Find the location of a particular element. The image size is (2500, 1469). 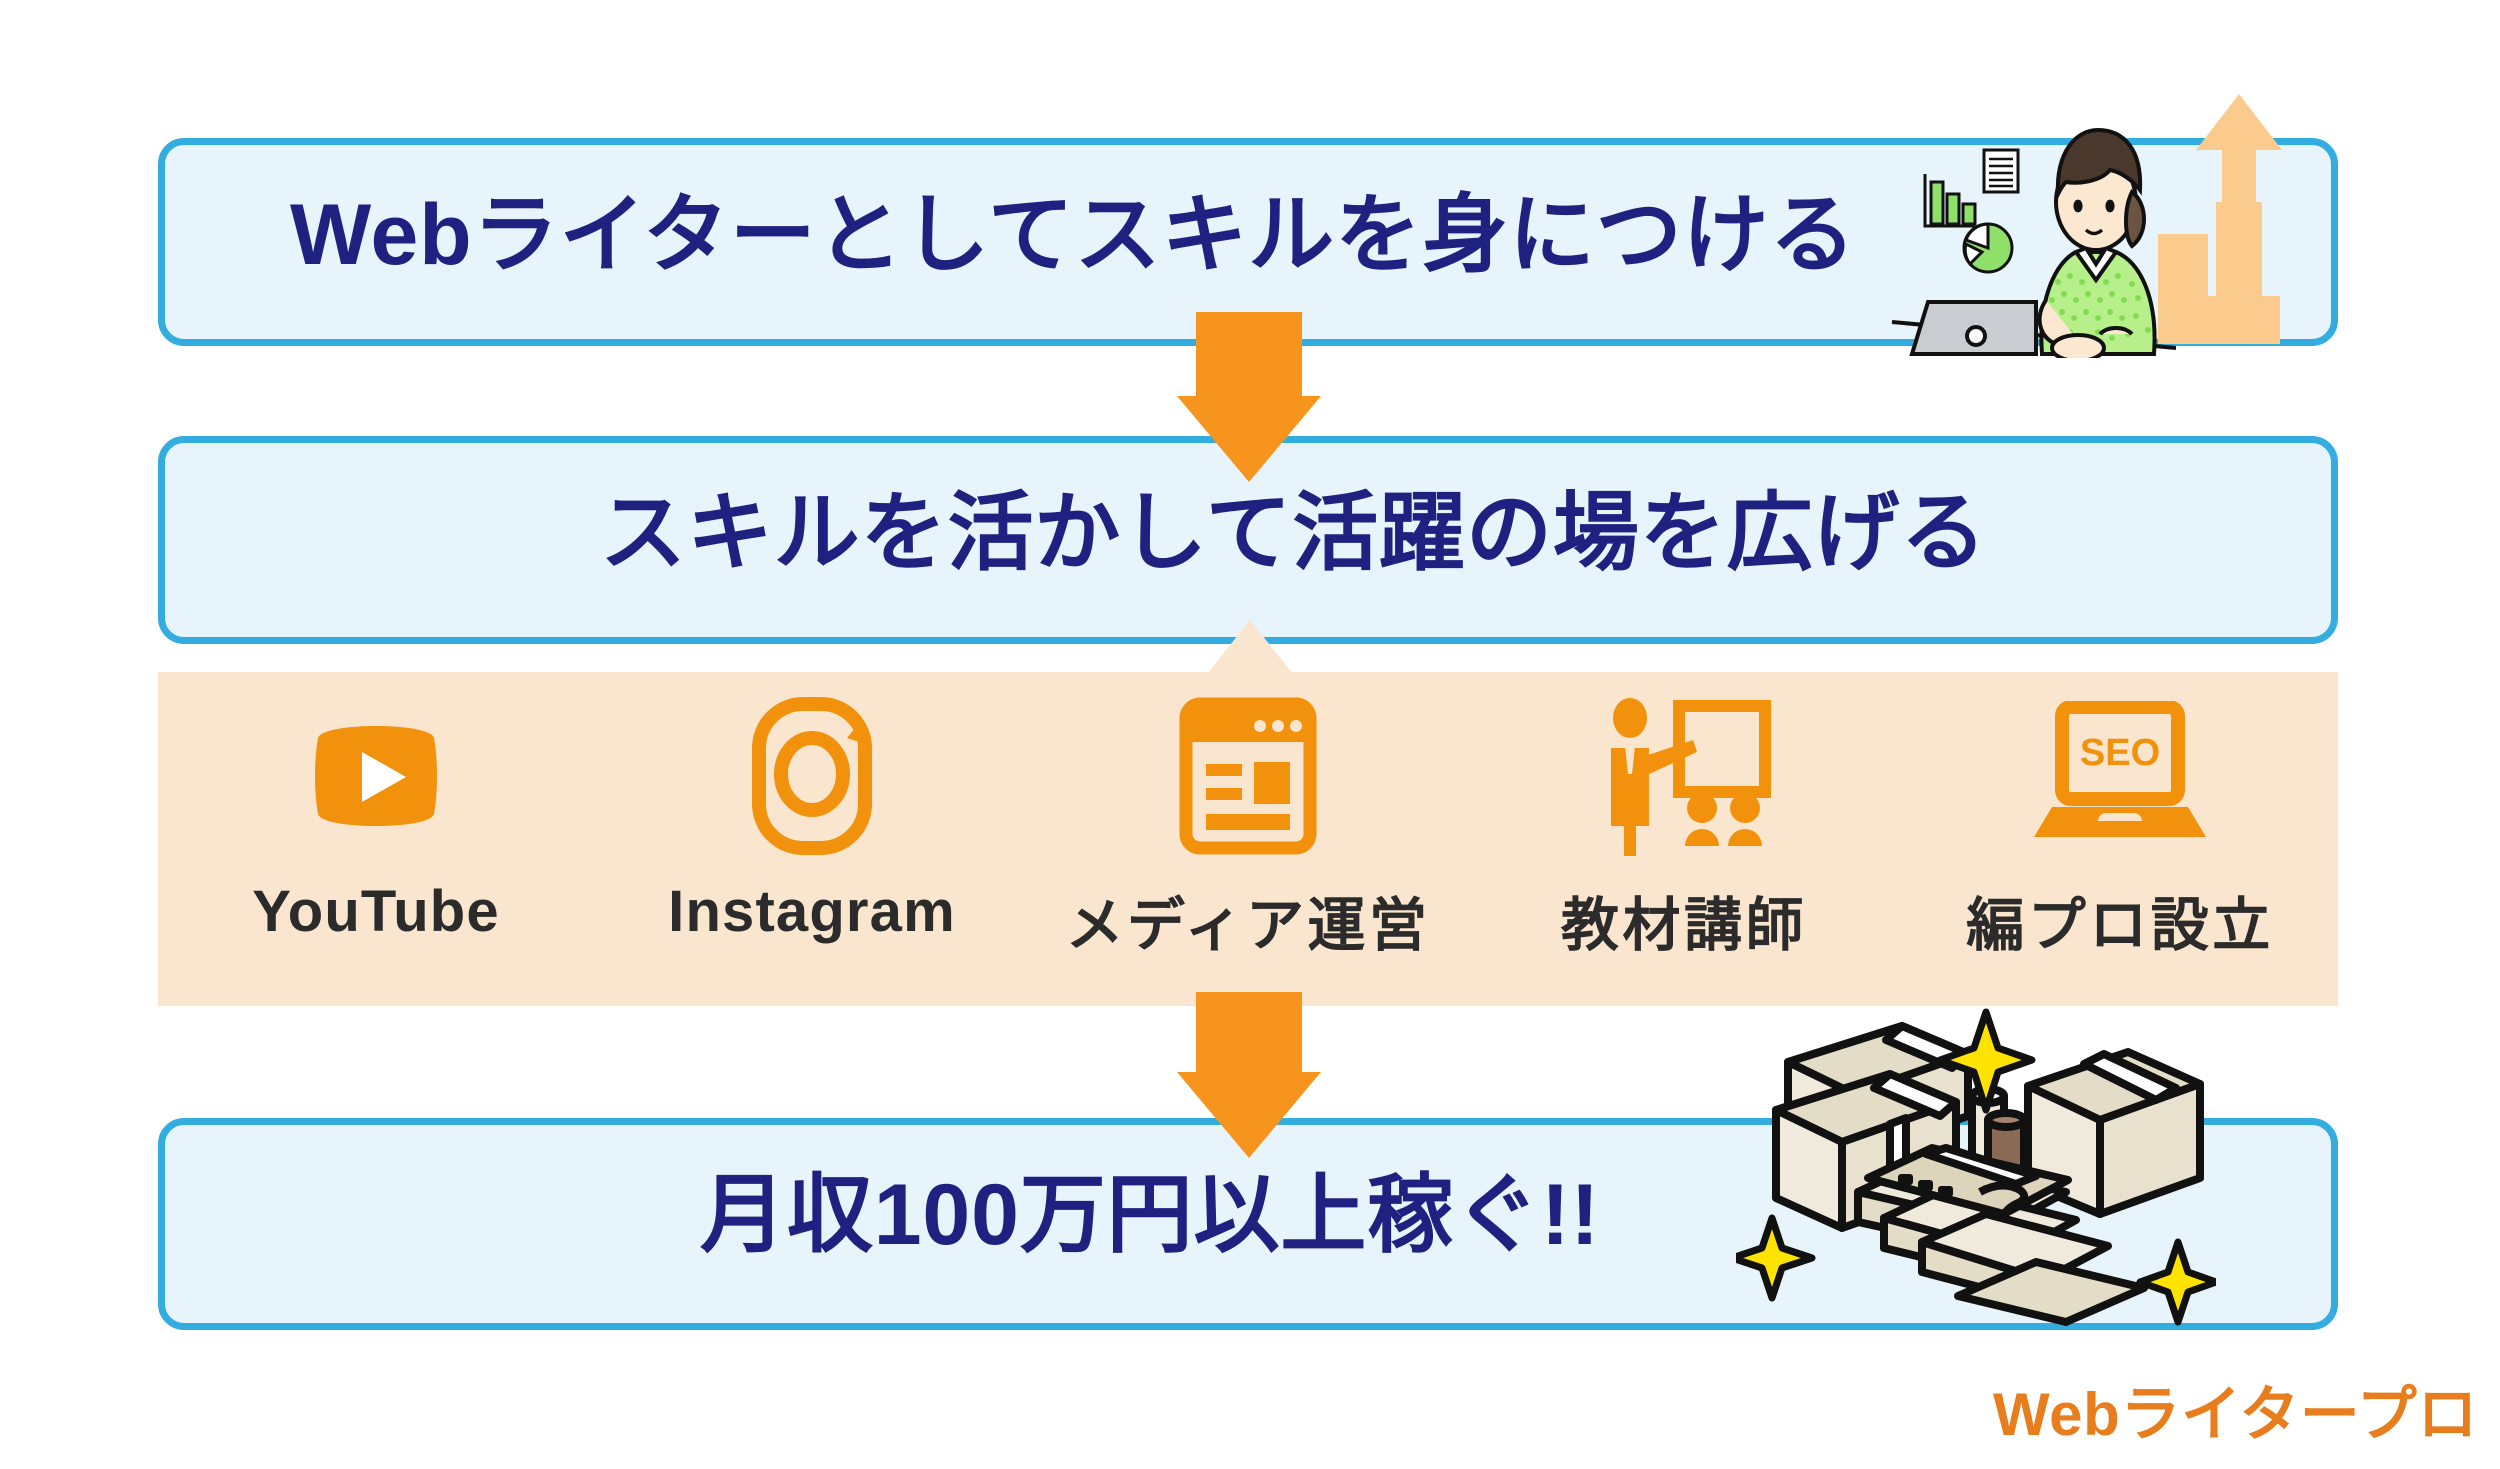

arrow-down-1-shaft is located at coordinates (1249, 355).